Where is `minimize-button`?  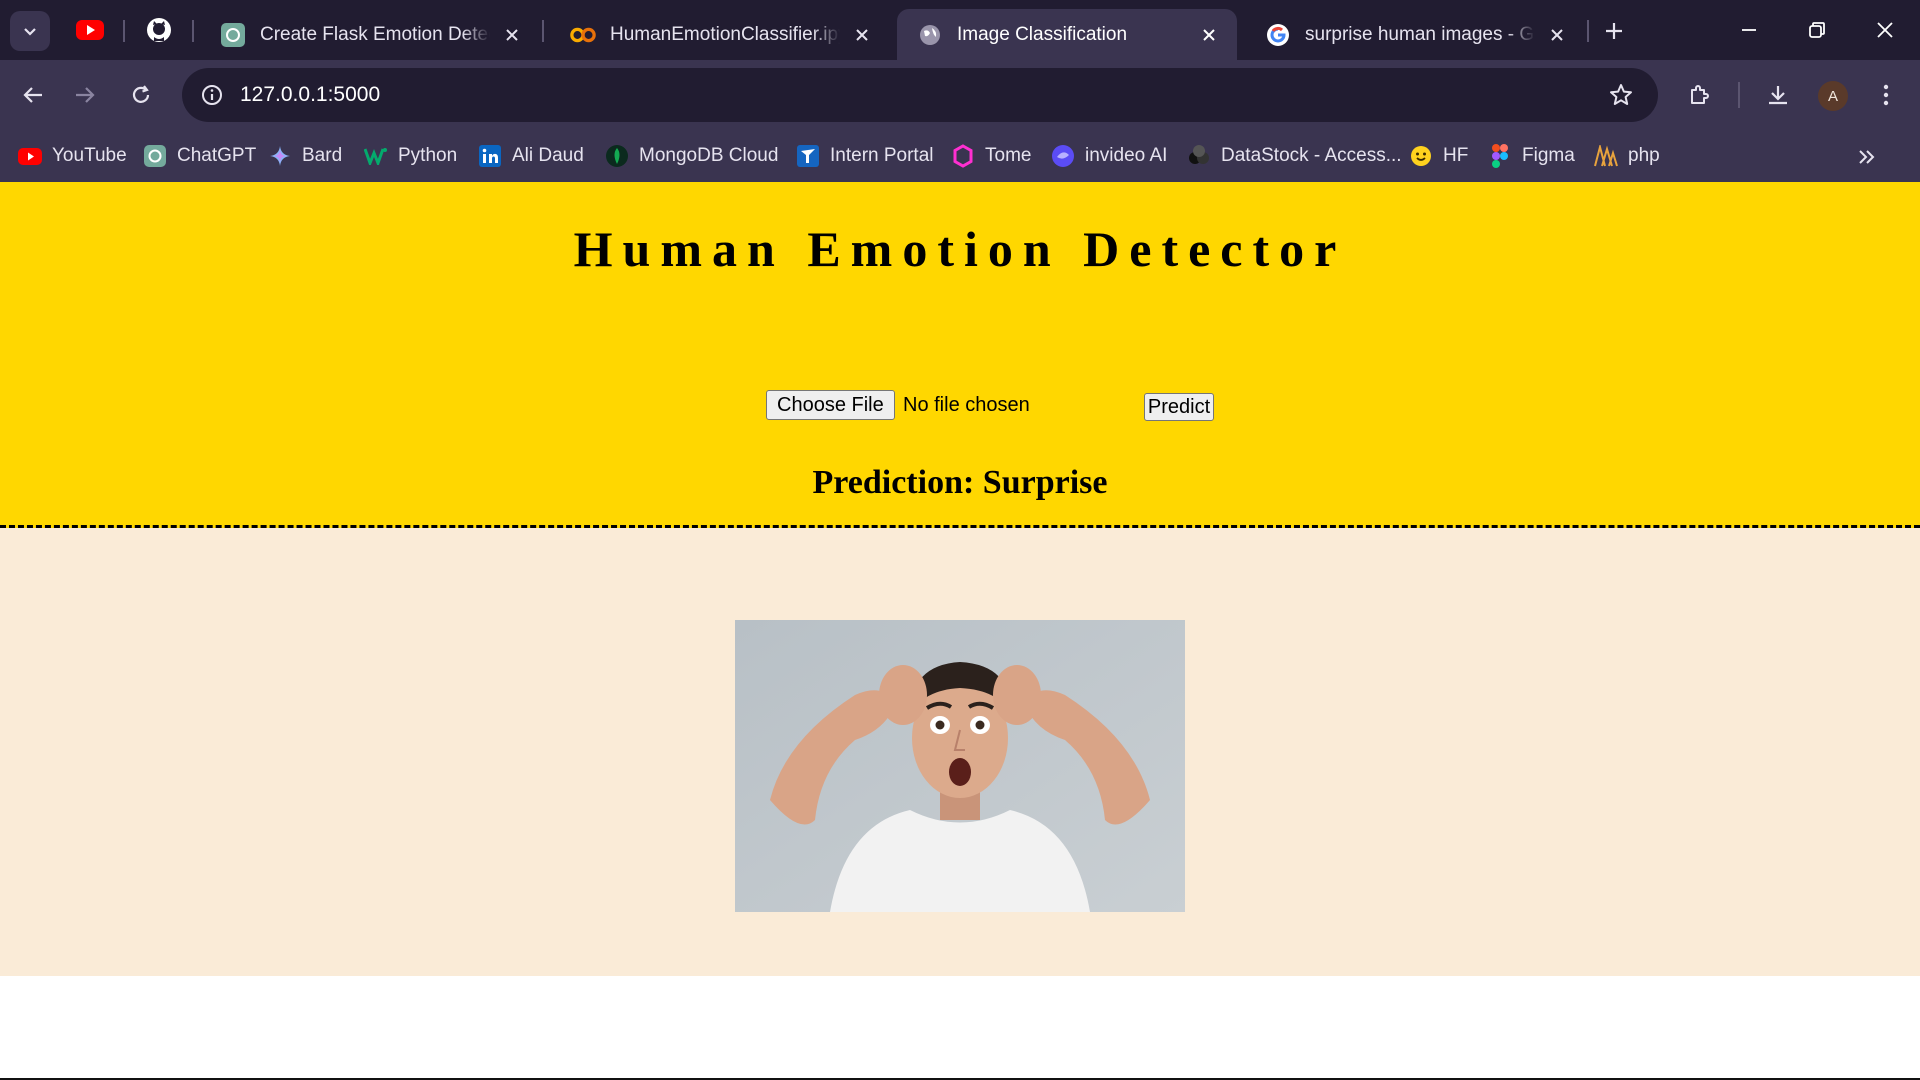
minimize-button is located at coordinates (1749, 30).